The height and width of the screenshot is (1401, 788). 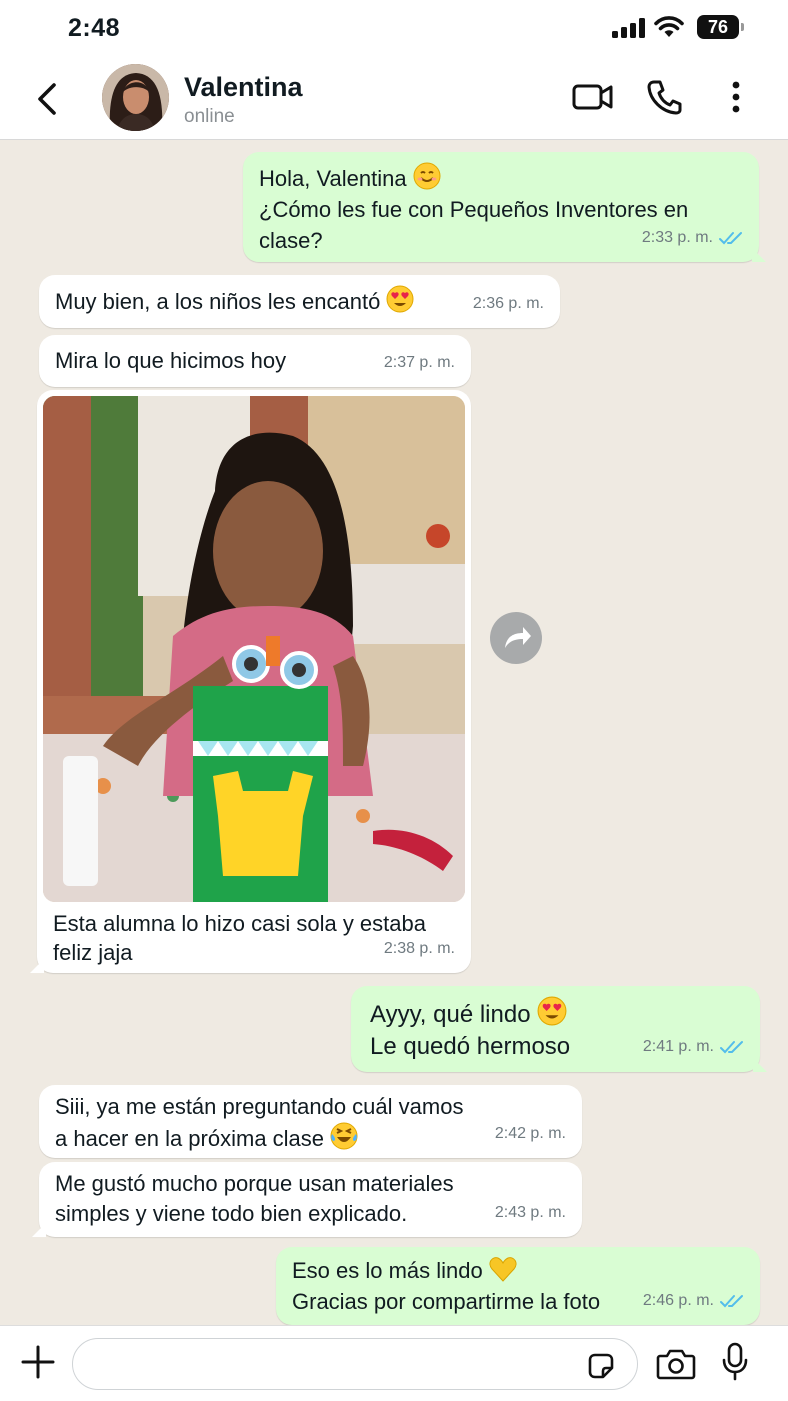 What do you see at coordinates (239, 923) in the screenshot?
I see `caption-line: Esta alumna lo hizo casi sola y estaba` at bounding box center [239, 923].